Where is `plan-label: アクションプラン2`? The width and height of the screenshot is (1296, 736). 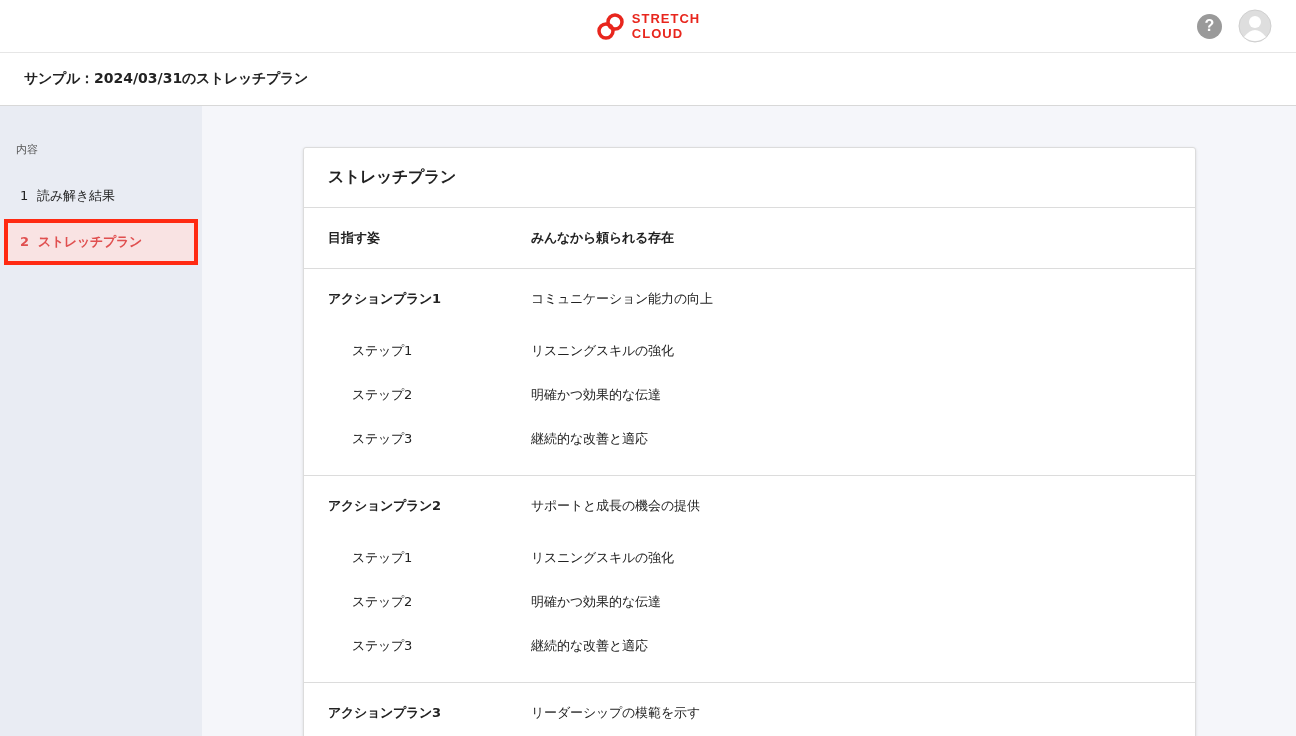
plan-label: アクションプラン2 is located at coordinates (385, 506).